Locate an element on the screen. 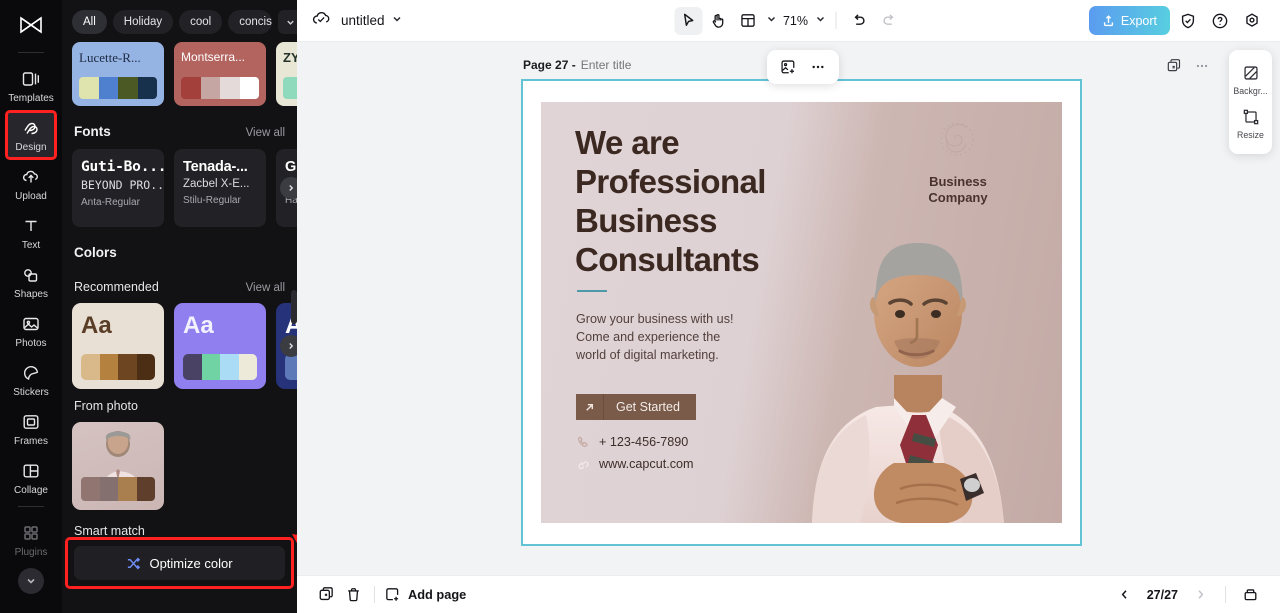 The image size is (1280, 613). redo-icon is located at coordinates (888, 19).